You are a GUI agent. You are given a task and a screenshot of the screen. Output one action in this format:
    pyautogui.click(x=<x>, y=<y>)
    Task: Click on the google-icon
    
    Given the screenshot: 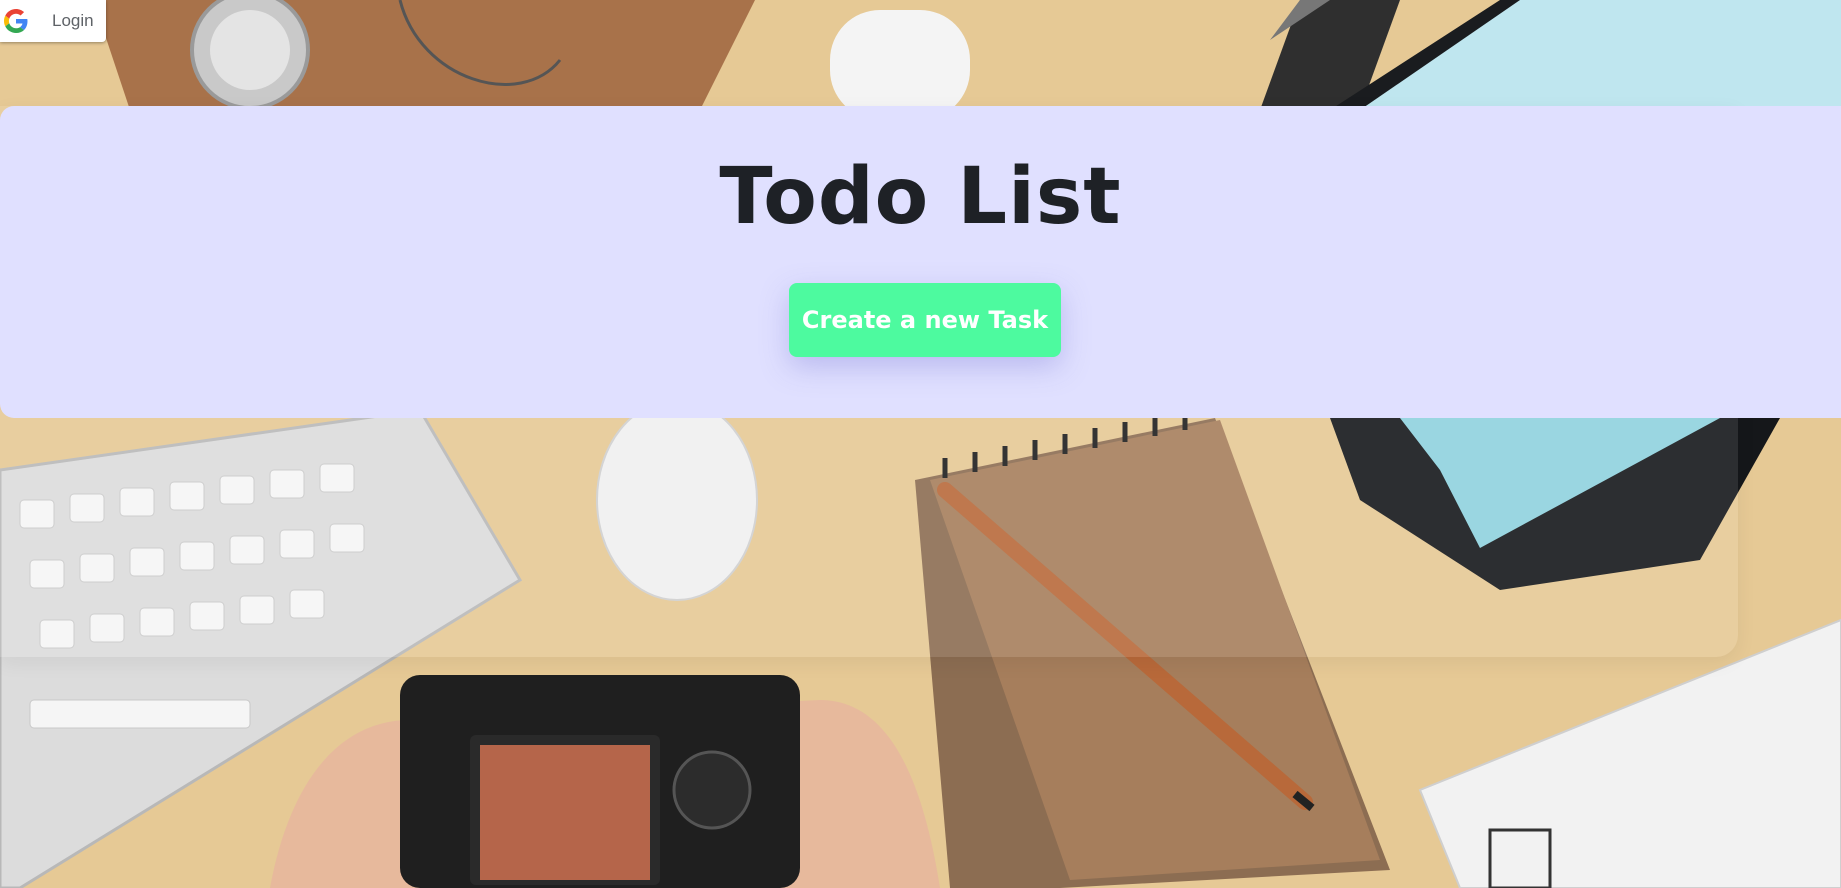 What is the action you would take?
    pyautogui.click(x=16, y=21)
    